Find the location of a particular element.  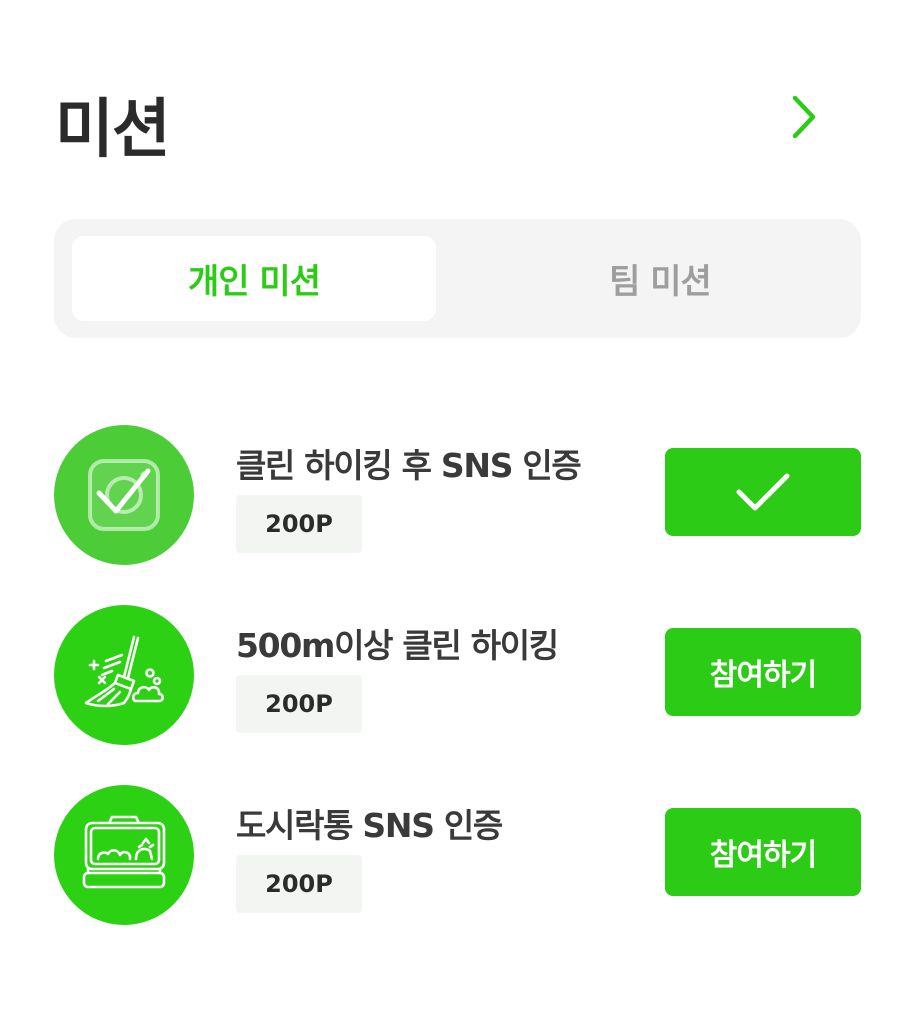

lunchbox-icon is located at coordinates (124, 855).